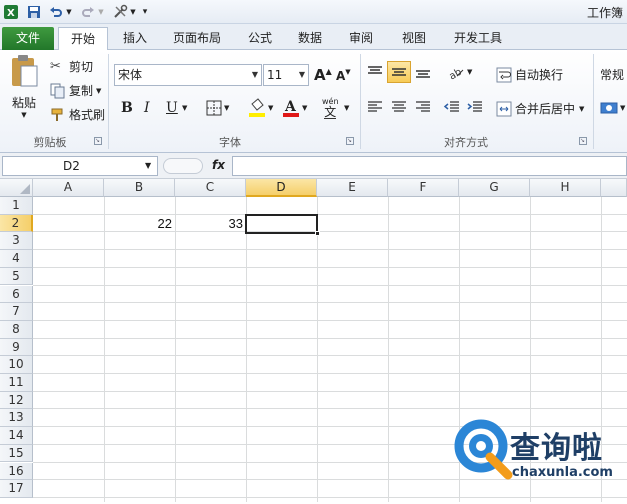  What do you see at coordinates (16, 365) in the screenshot?
I see `row-header-10: 10` at bounding box center [16, 365].